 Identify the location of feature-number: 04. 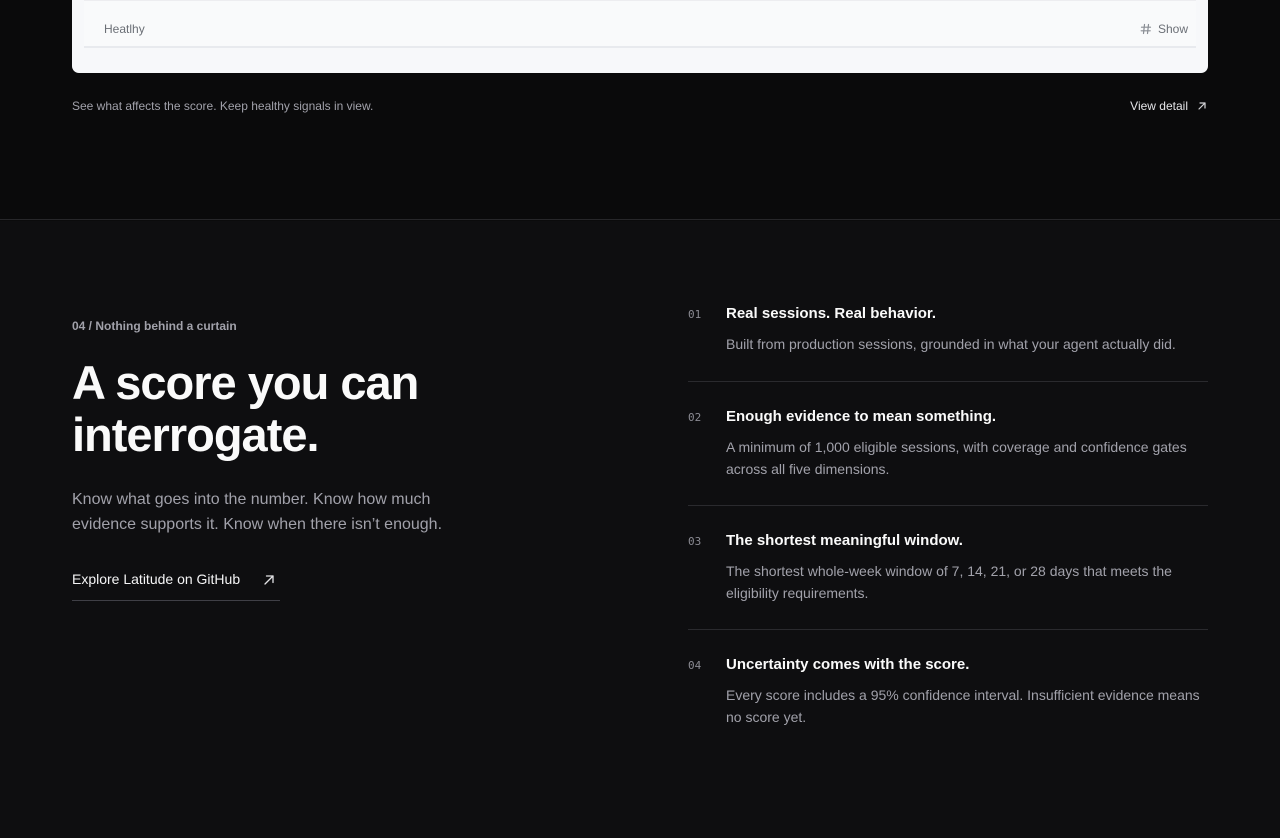
(695, 665).